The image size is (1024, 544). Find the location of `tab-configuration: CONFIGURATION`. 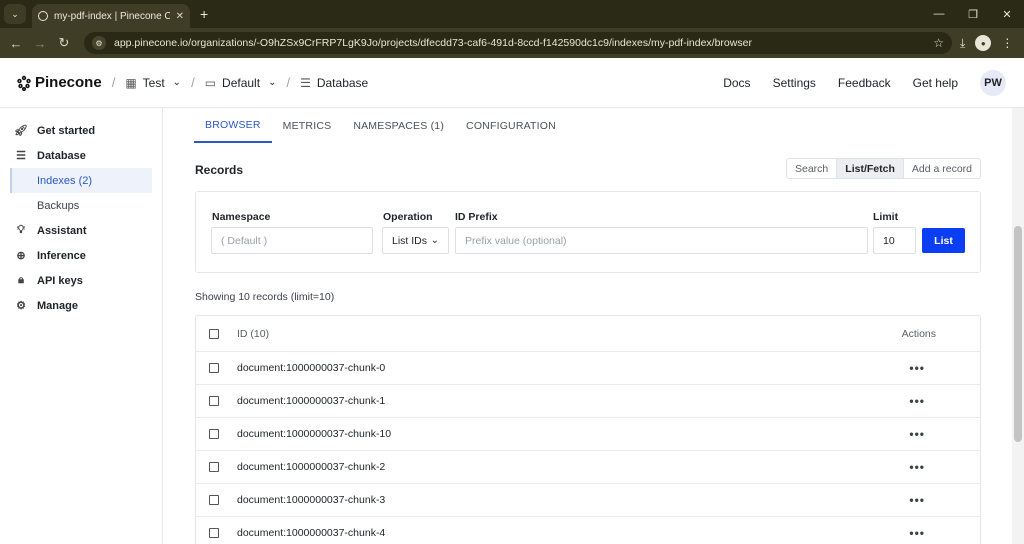

tab-configuration: CONFIGURATION is located at coordinates (511, 125).